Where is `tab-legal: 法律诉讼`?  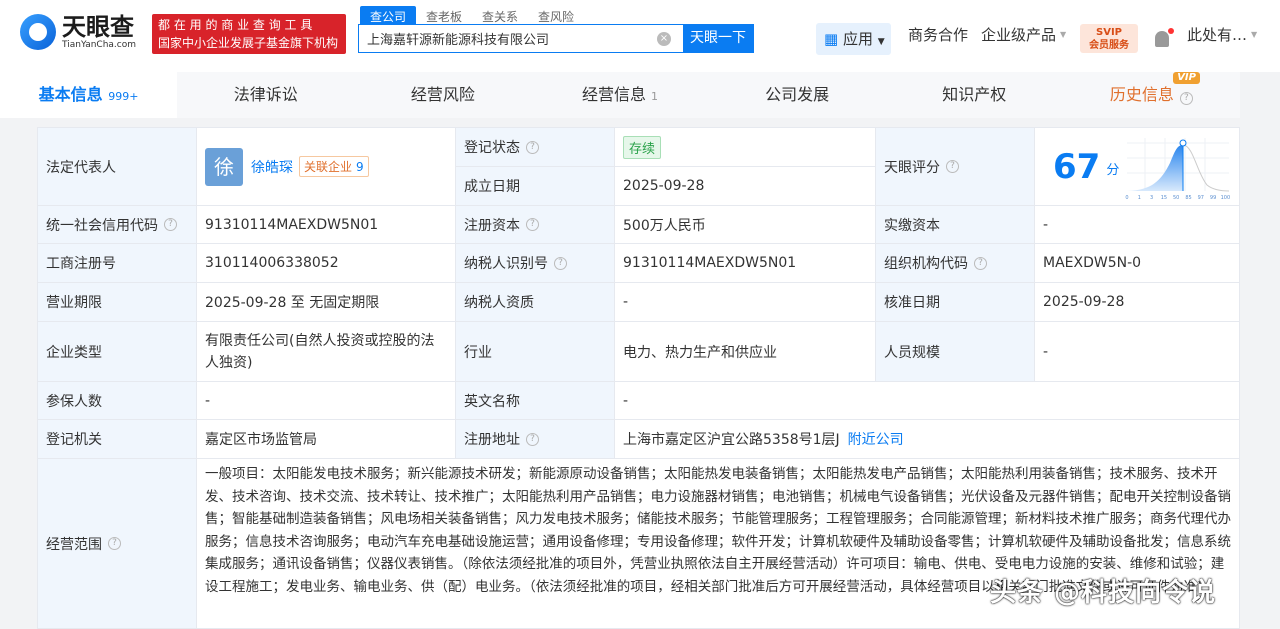 tab-legal: 法律诉讼 is located at coordinates (265, 95).